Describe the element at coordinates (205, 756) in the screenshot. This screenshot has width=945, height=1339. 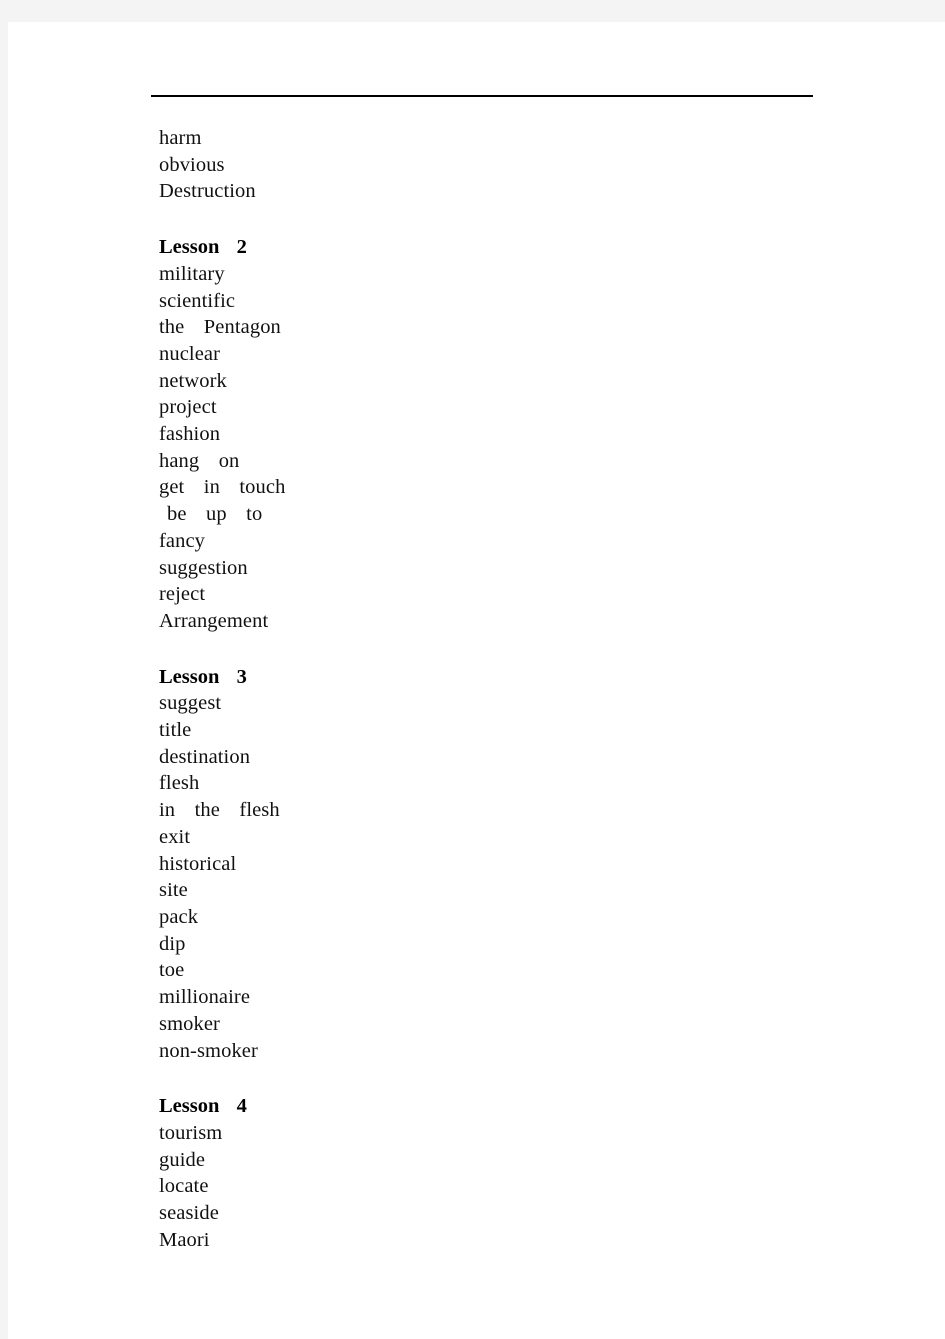
I see `vocabulary-entry: destination` at that location.